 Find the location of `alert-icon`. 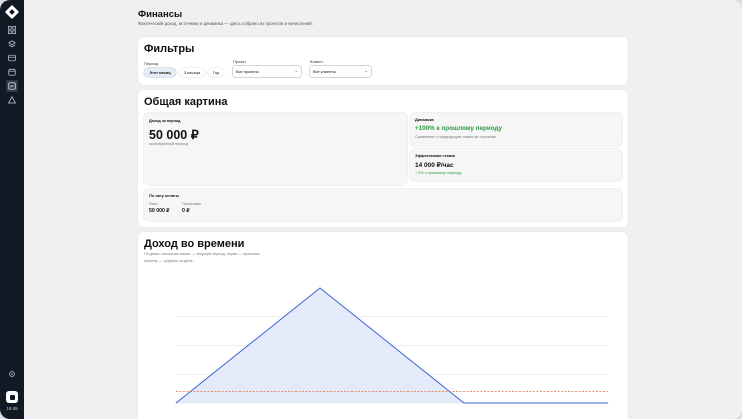

alert-icon is located at coordinates (12, 100).